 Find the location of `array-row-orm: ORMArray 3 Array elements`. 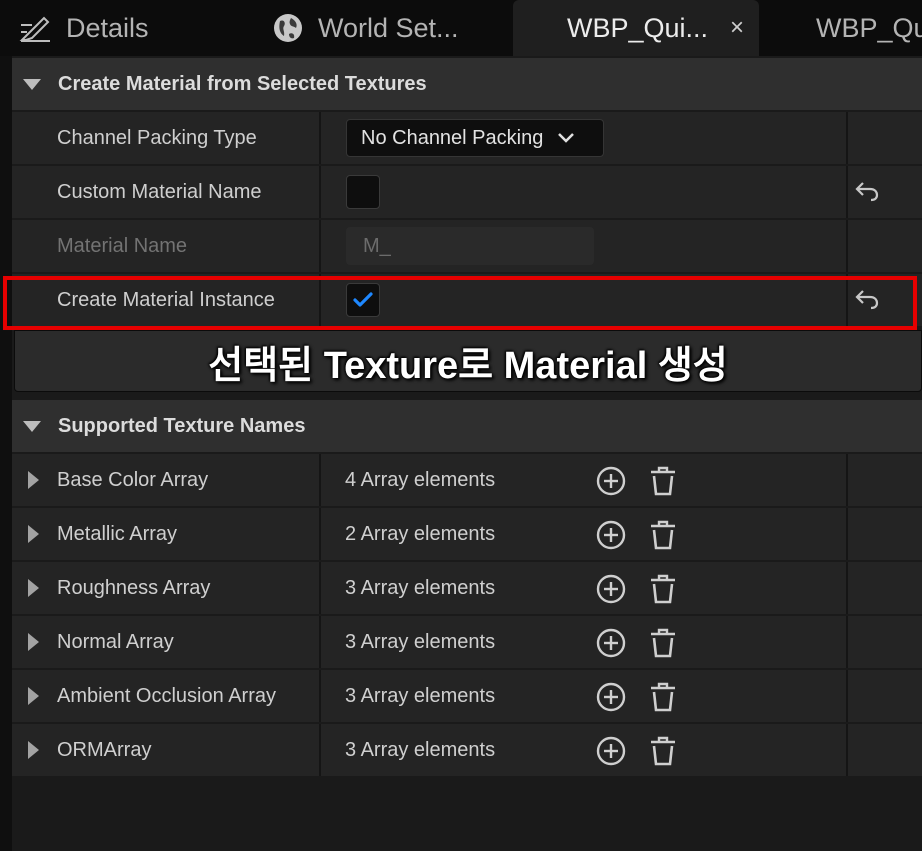

array-row-orm: ORMArray 3 Array elements is located at coordinates (467, 750).